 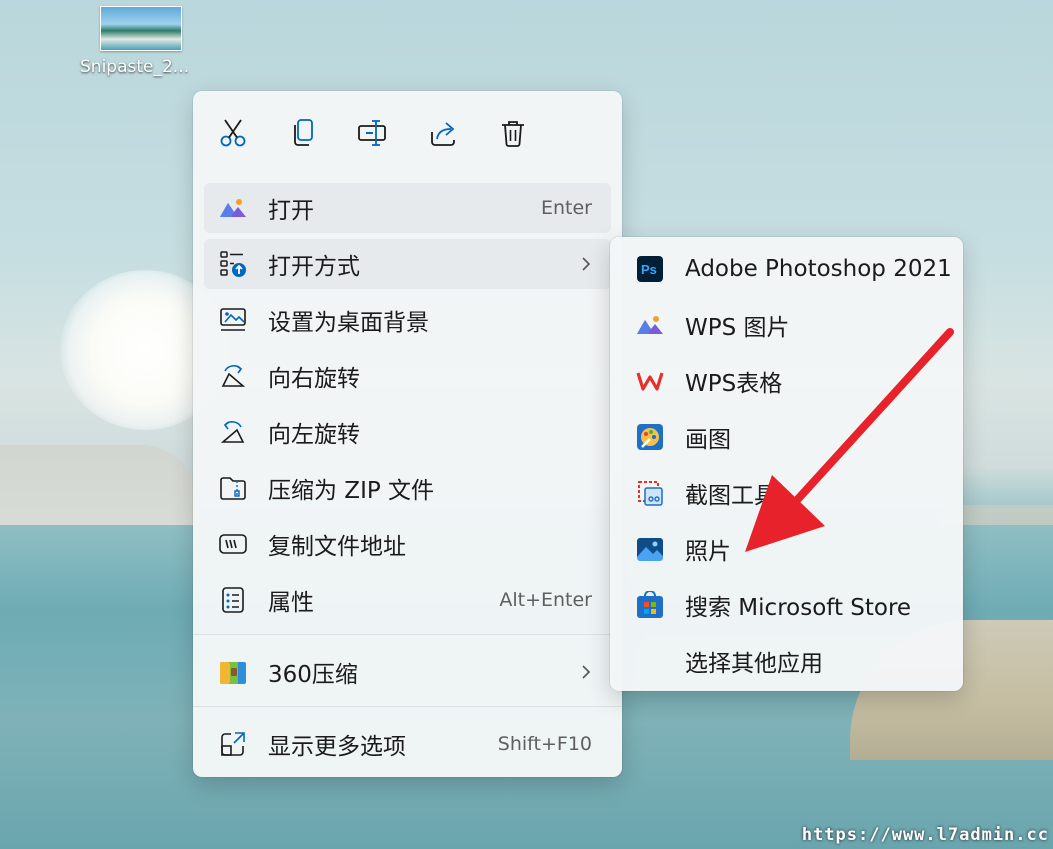 I want to click on rename-button, so click(x=373, y=133).